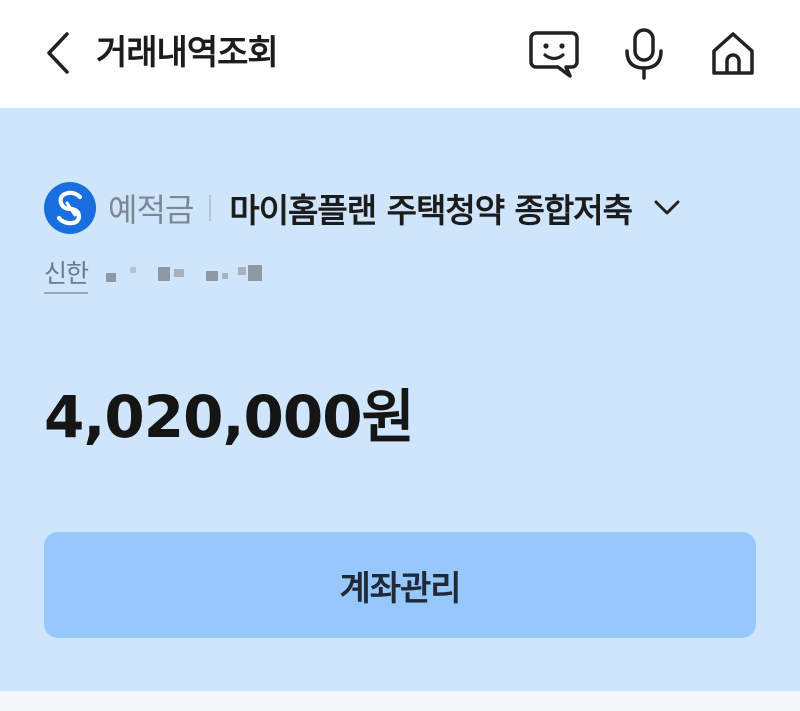  What do you see at coordinates (151, 210) in the screenshot?
I see `product-type-label: 예적금` at bounding box center [151, 210].